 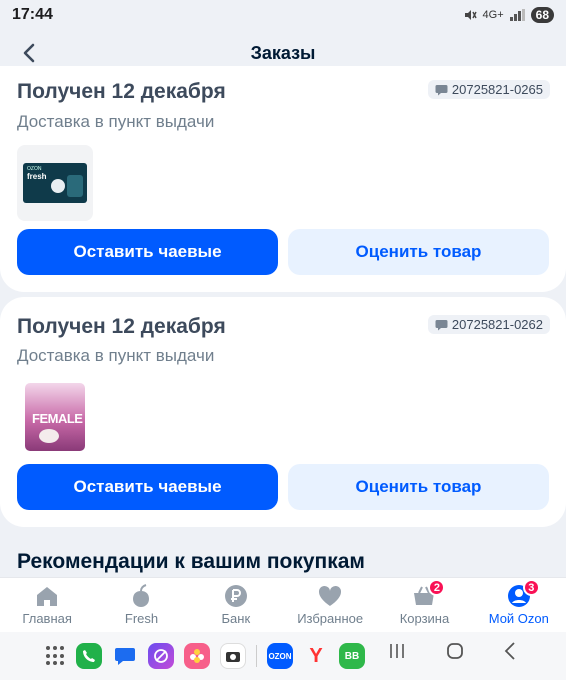 I want to click on fresh-icon, so click(x=141, y=596).